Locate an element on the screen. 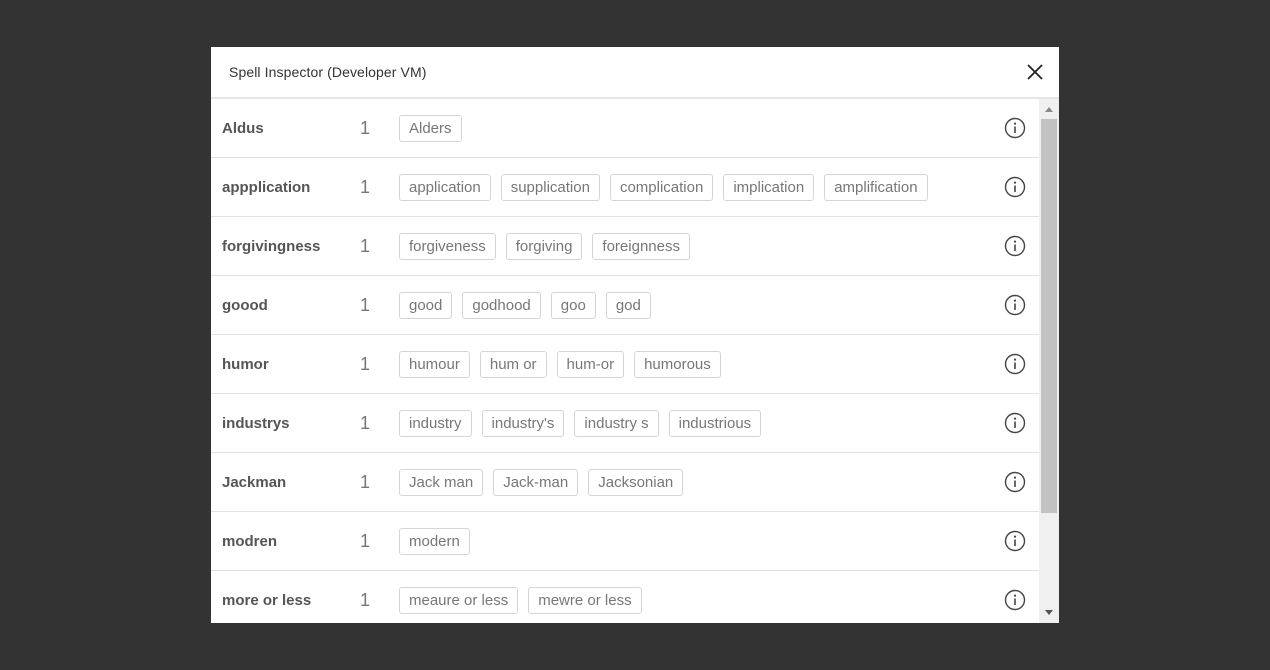  misspelling-row: goood 1 good godhood goo god is located at coordinates (625, 305).